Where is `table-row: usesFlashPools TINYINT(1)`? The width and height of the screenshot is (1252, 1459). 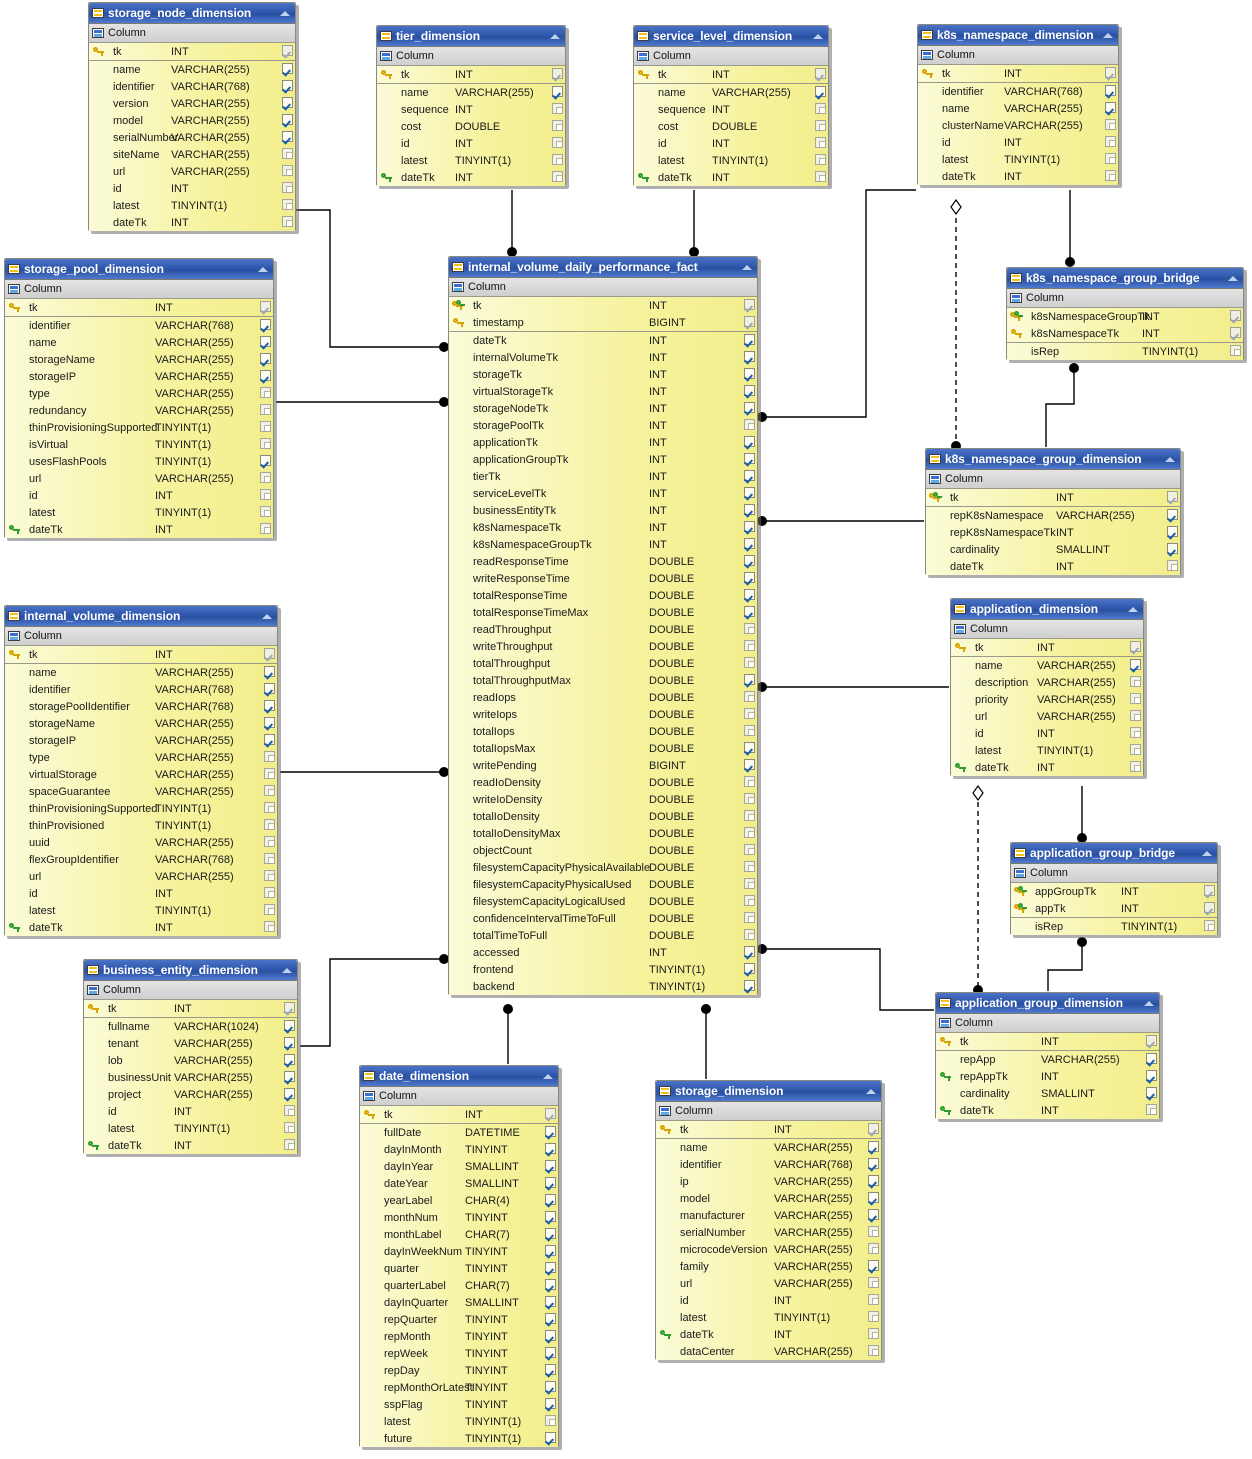
table-row: usesFlashPools TINYINT(1) is located at coordinates (139, 461).